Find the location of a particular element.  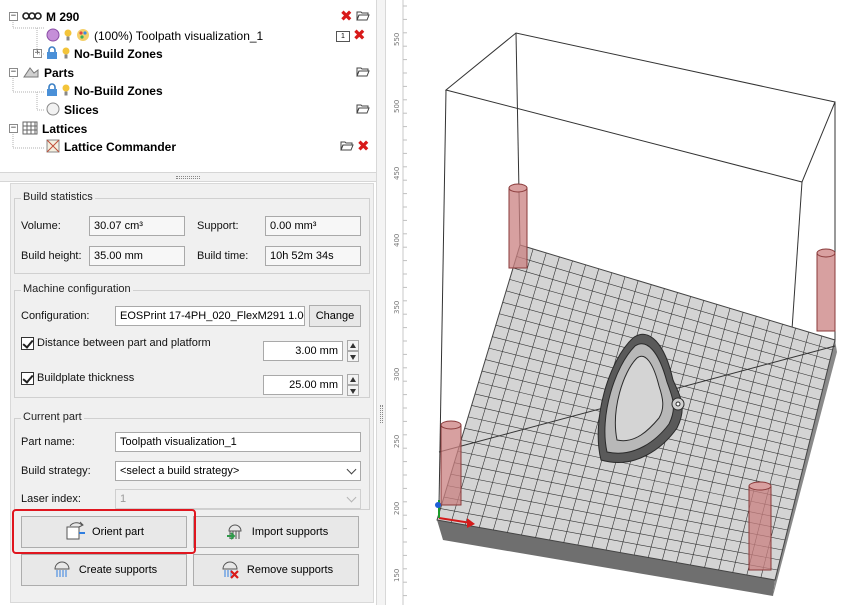

import-supports-icon is located at coordinates (235, 532).